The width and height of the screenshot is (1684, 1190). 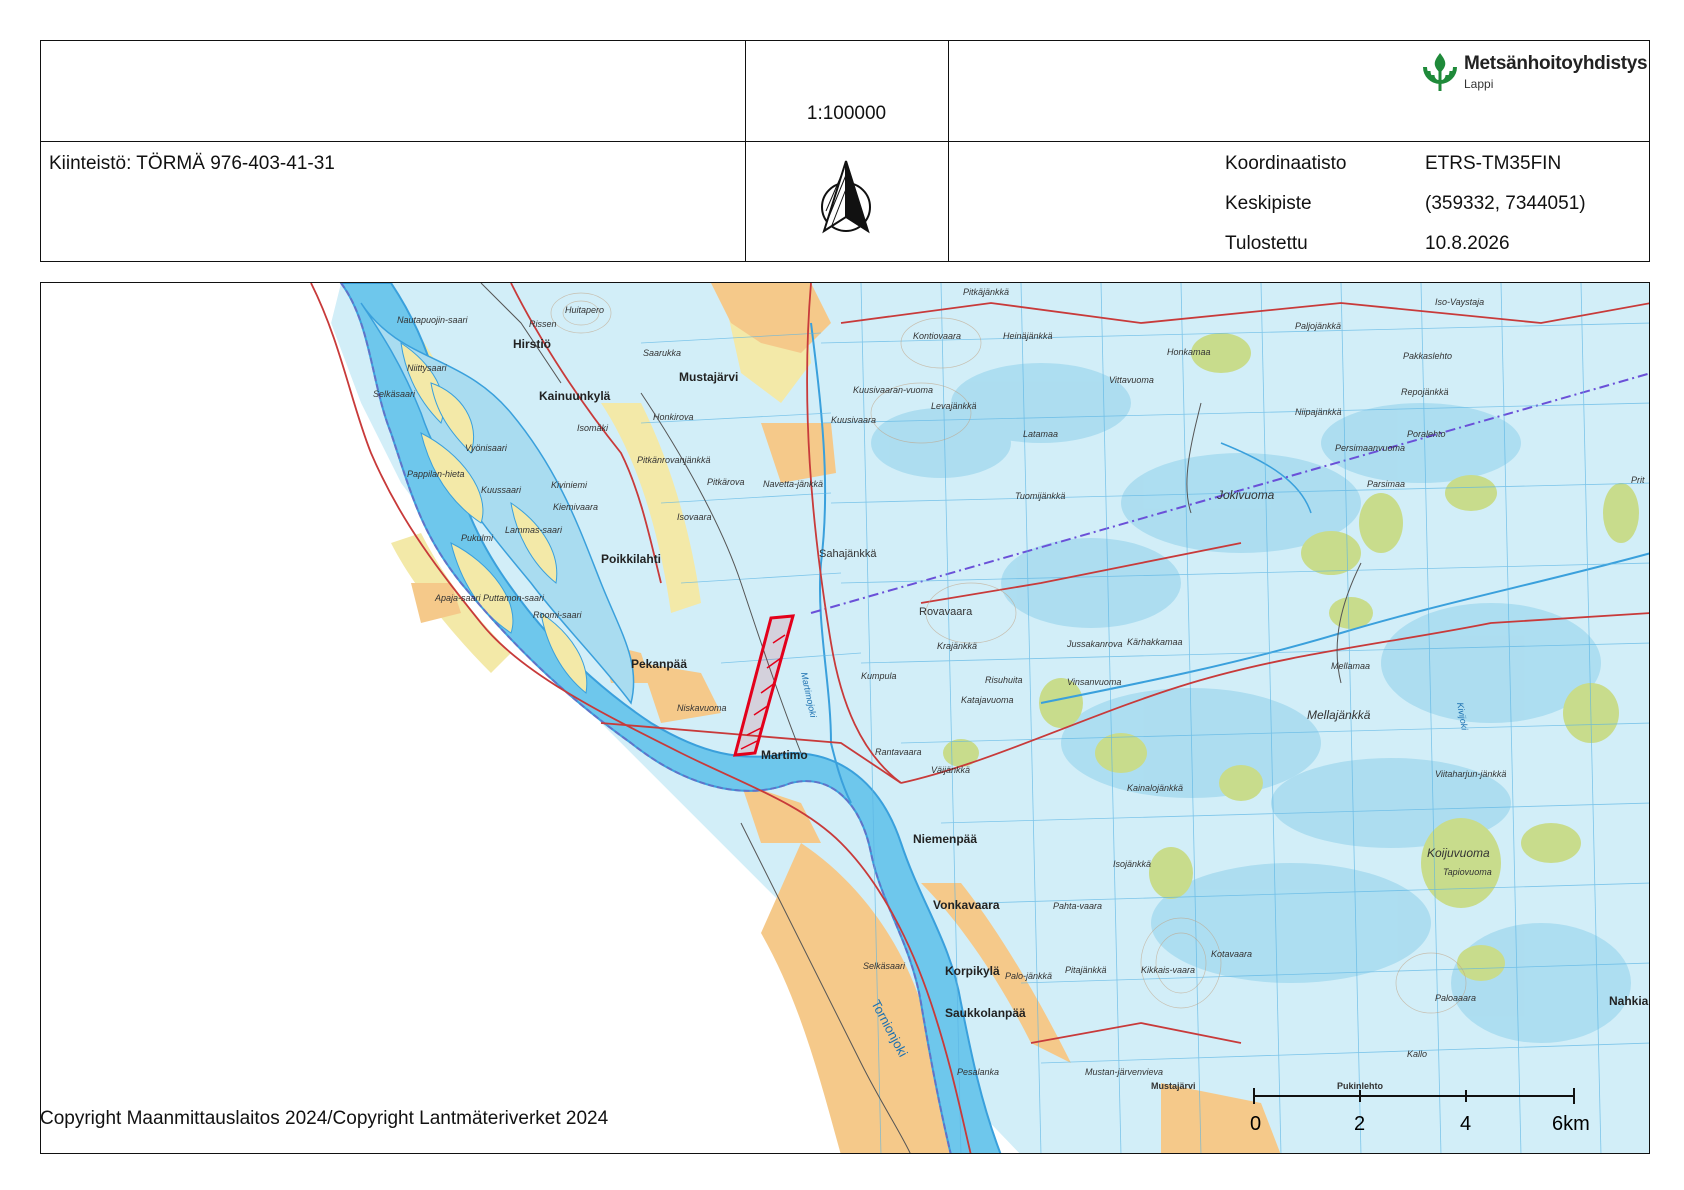 I want to click on scale-tick-0: 0, so click(x=1255, y=1124).